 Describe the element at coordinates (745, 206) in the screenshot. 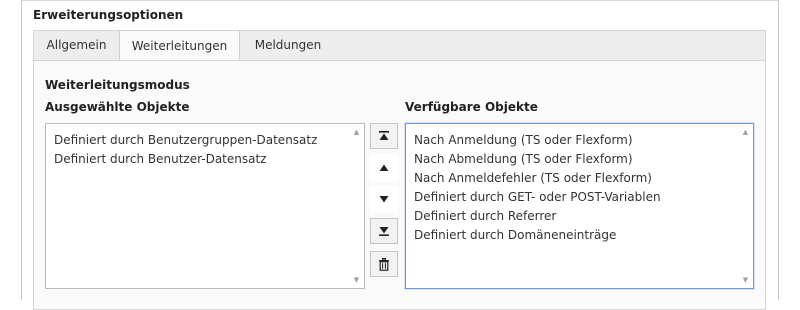

I see `available-list-scrollbar: ▲ ▼` at that location.